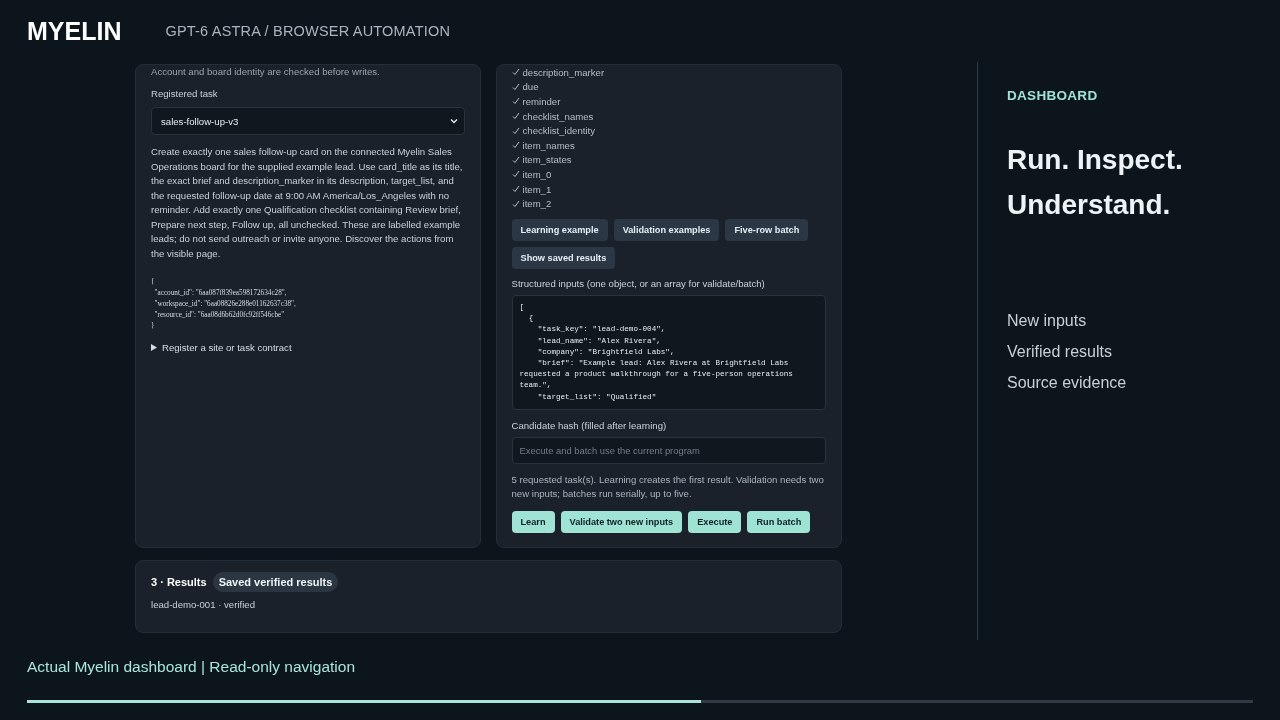  What do you see at coordinates (668, 203) in the screenshot?
I see `check-item: item_2` at bounding box center [668, 203].